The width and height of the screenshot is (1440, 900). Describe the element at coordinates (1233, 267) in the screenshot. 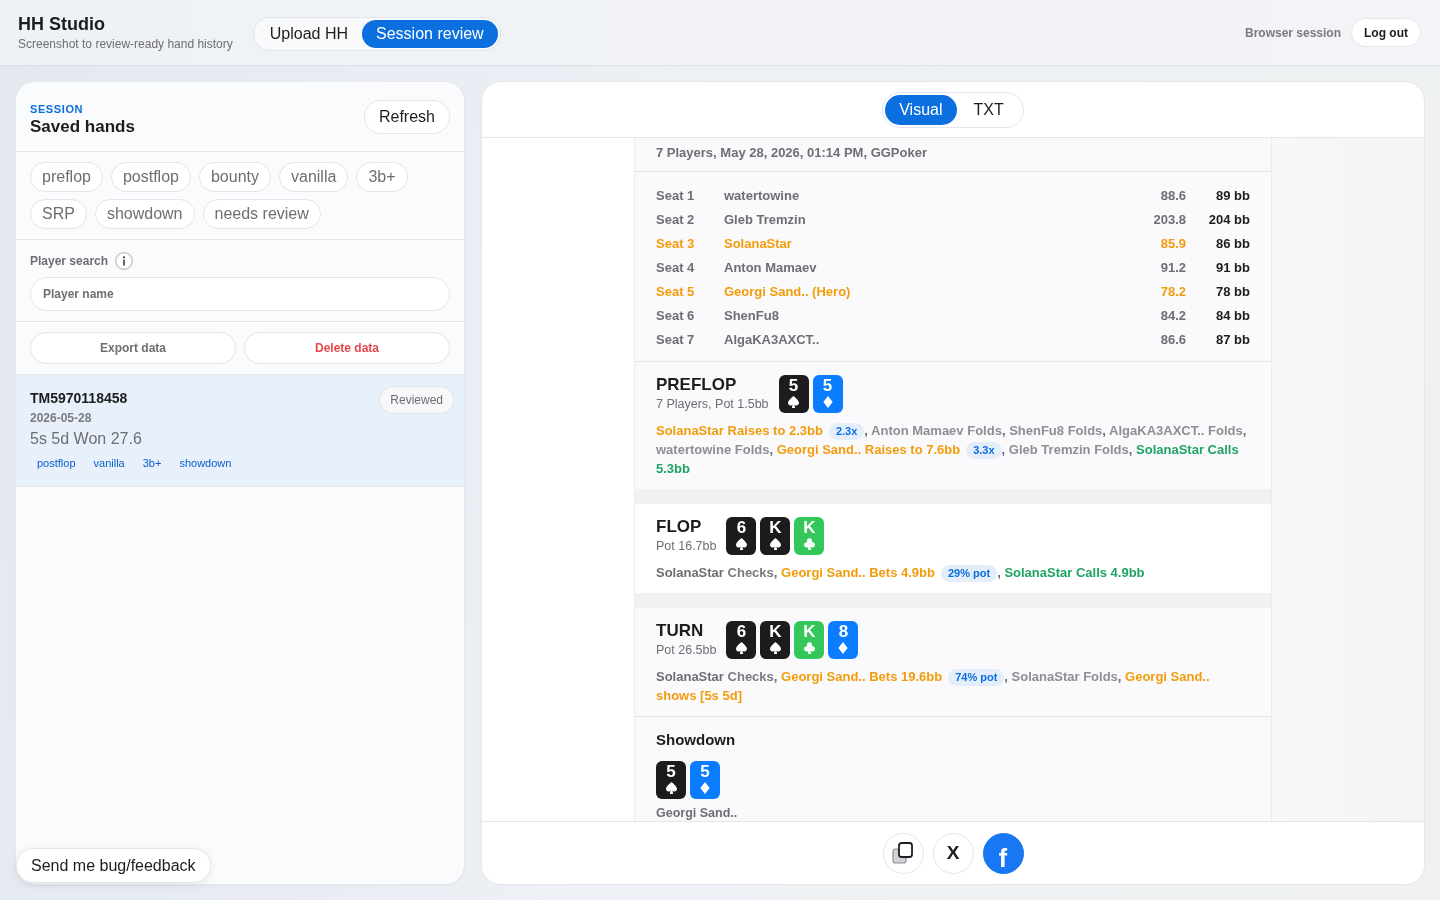

I see `stack-bb: 91 bb` at that location.